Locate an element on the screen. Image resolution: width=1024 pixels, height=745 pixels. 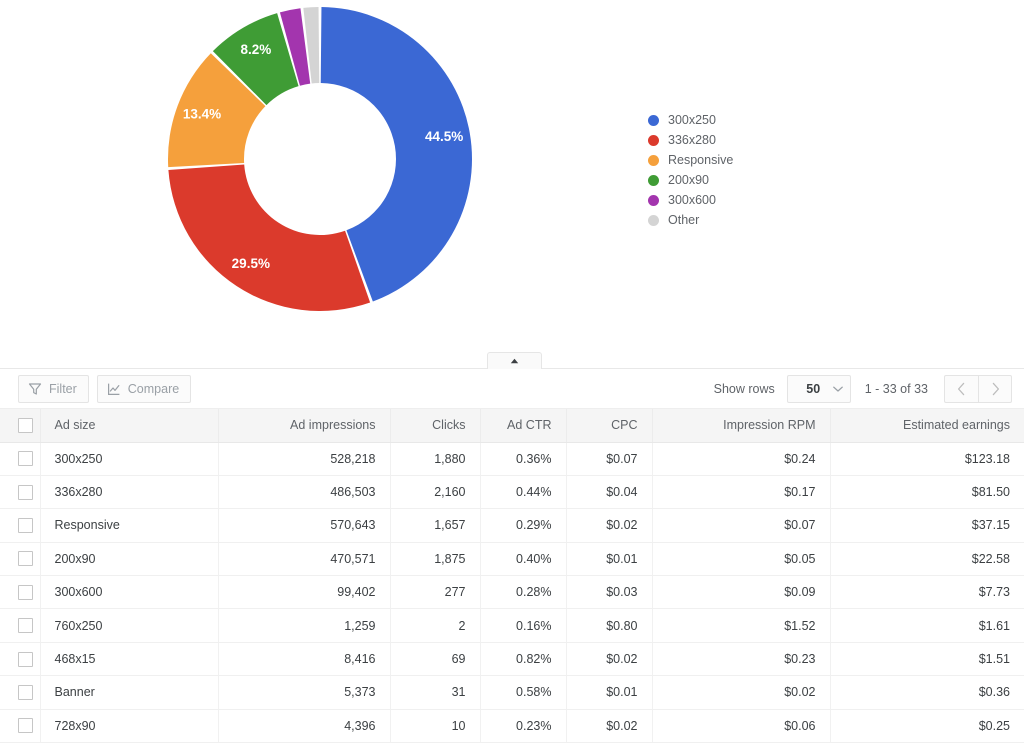
legend-item-3: 200x90 is located at coordinates (690, 180).